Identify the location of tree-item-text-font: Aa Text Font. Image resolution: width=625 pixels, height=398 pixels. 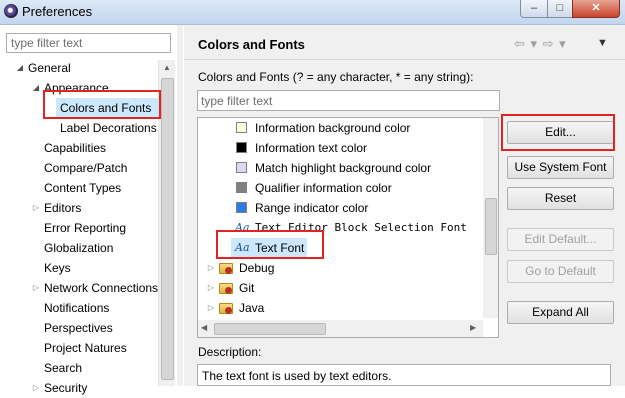
(269, 248).